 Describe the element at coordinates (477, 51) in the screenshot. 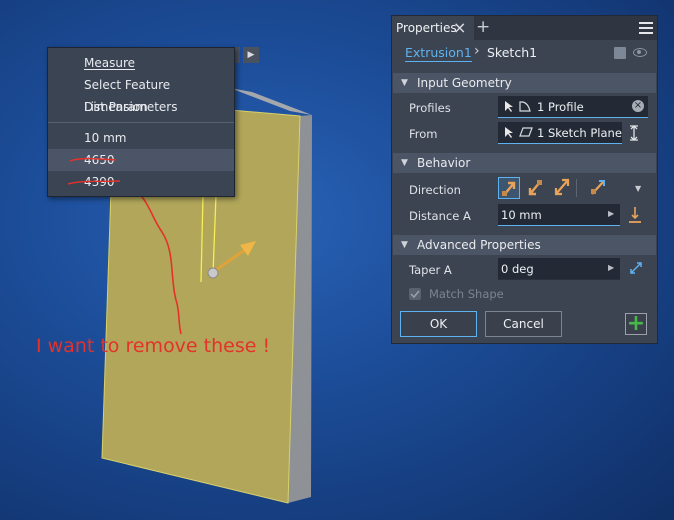

I see `chevron-right-icon: ›` at that location.